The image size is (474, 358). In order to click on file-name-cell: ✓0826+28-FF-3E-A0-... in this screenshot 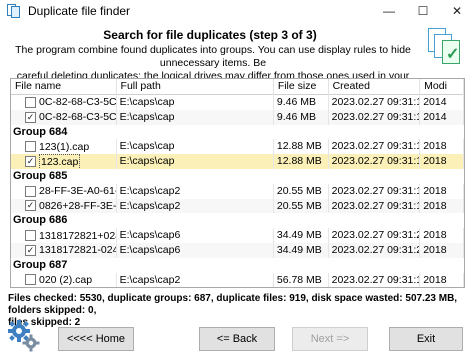, I will do `click(64, 206)`.